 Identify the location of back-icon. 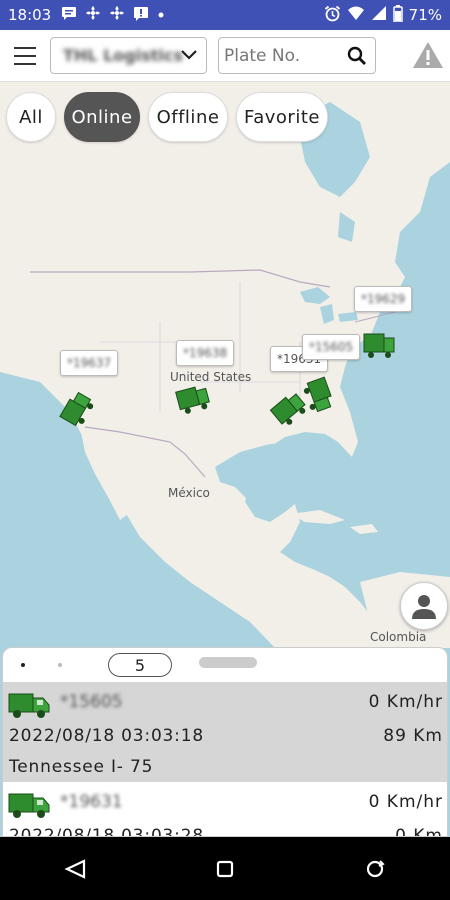
(75, 868).